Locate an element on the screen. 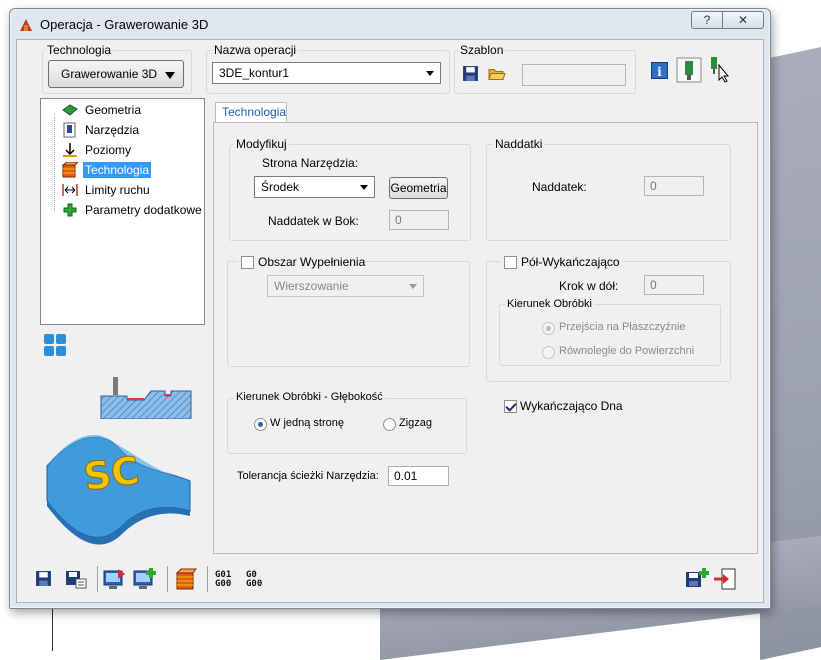 The height and width of the screenshot is (660, 821). tree-item-label: Technologia is located at coordinates (117, 170).